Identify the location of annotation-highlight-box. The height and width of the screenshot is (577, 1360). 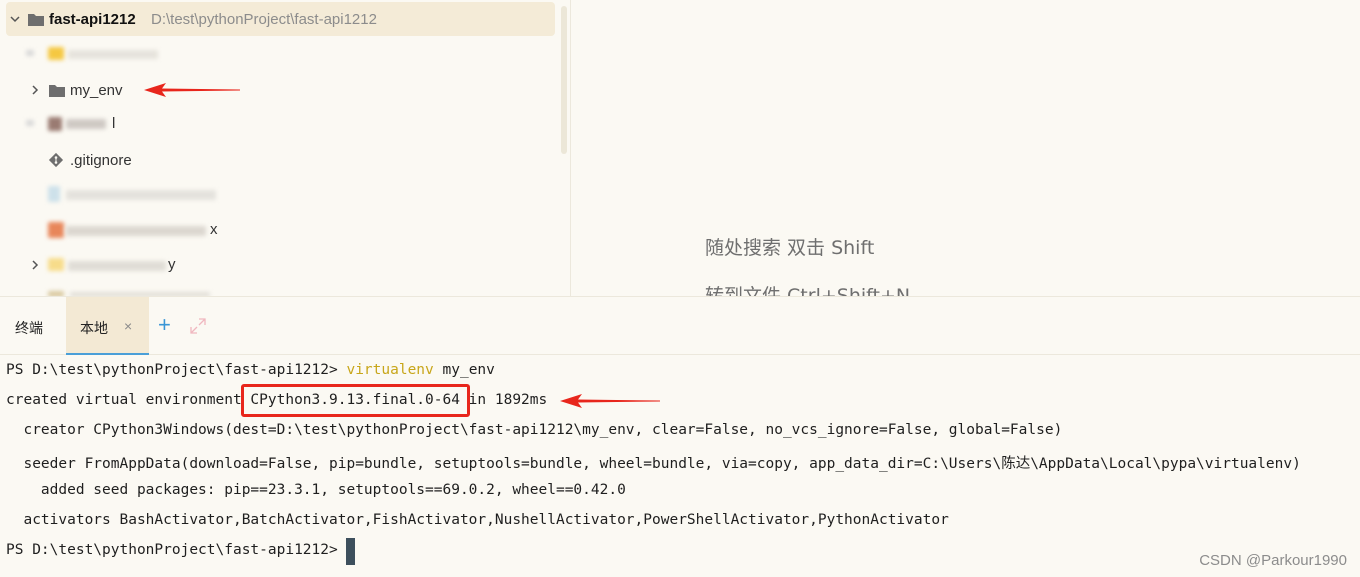
(355, 400).